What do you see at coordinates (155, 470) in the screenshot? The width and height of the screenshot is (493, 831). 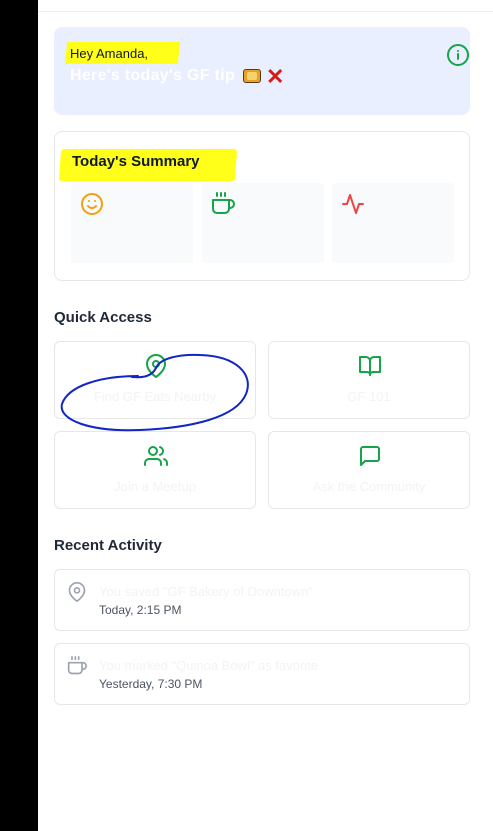 I see `quick-access-join-meetup: Join a Meetup` at bounding box center [155, 470].